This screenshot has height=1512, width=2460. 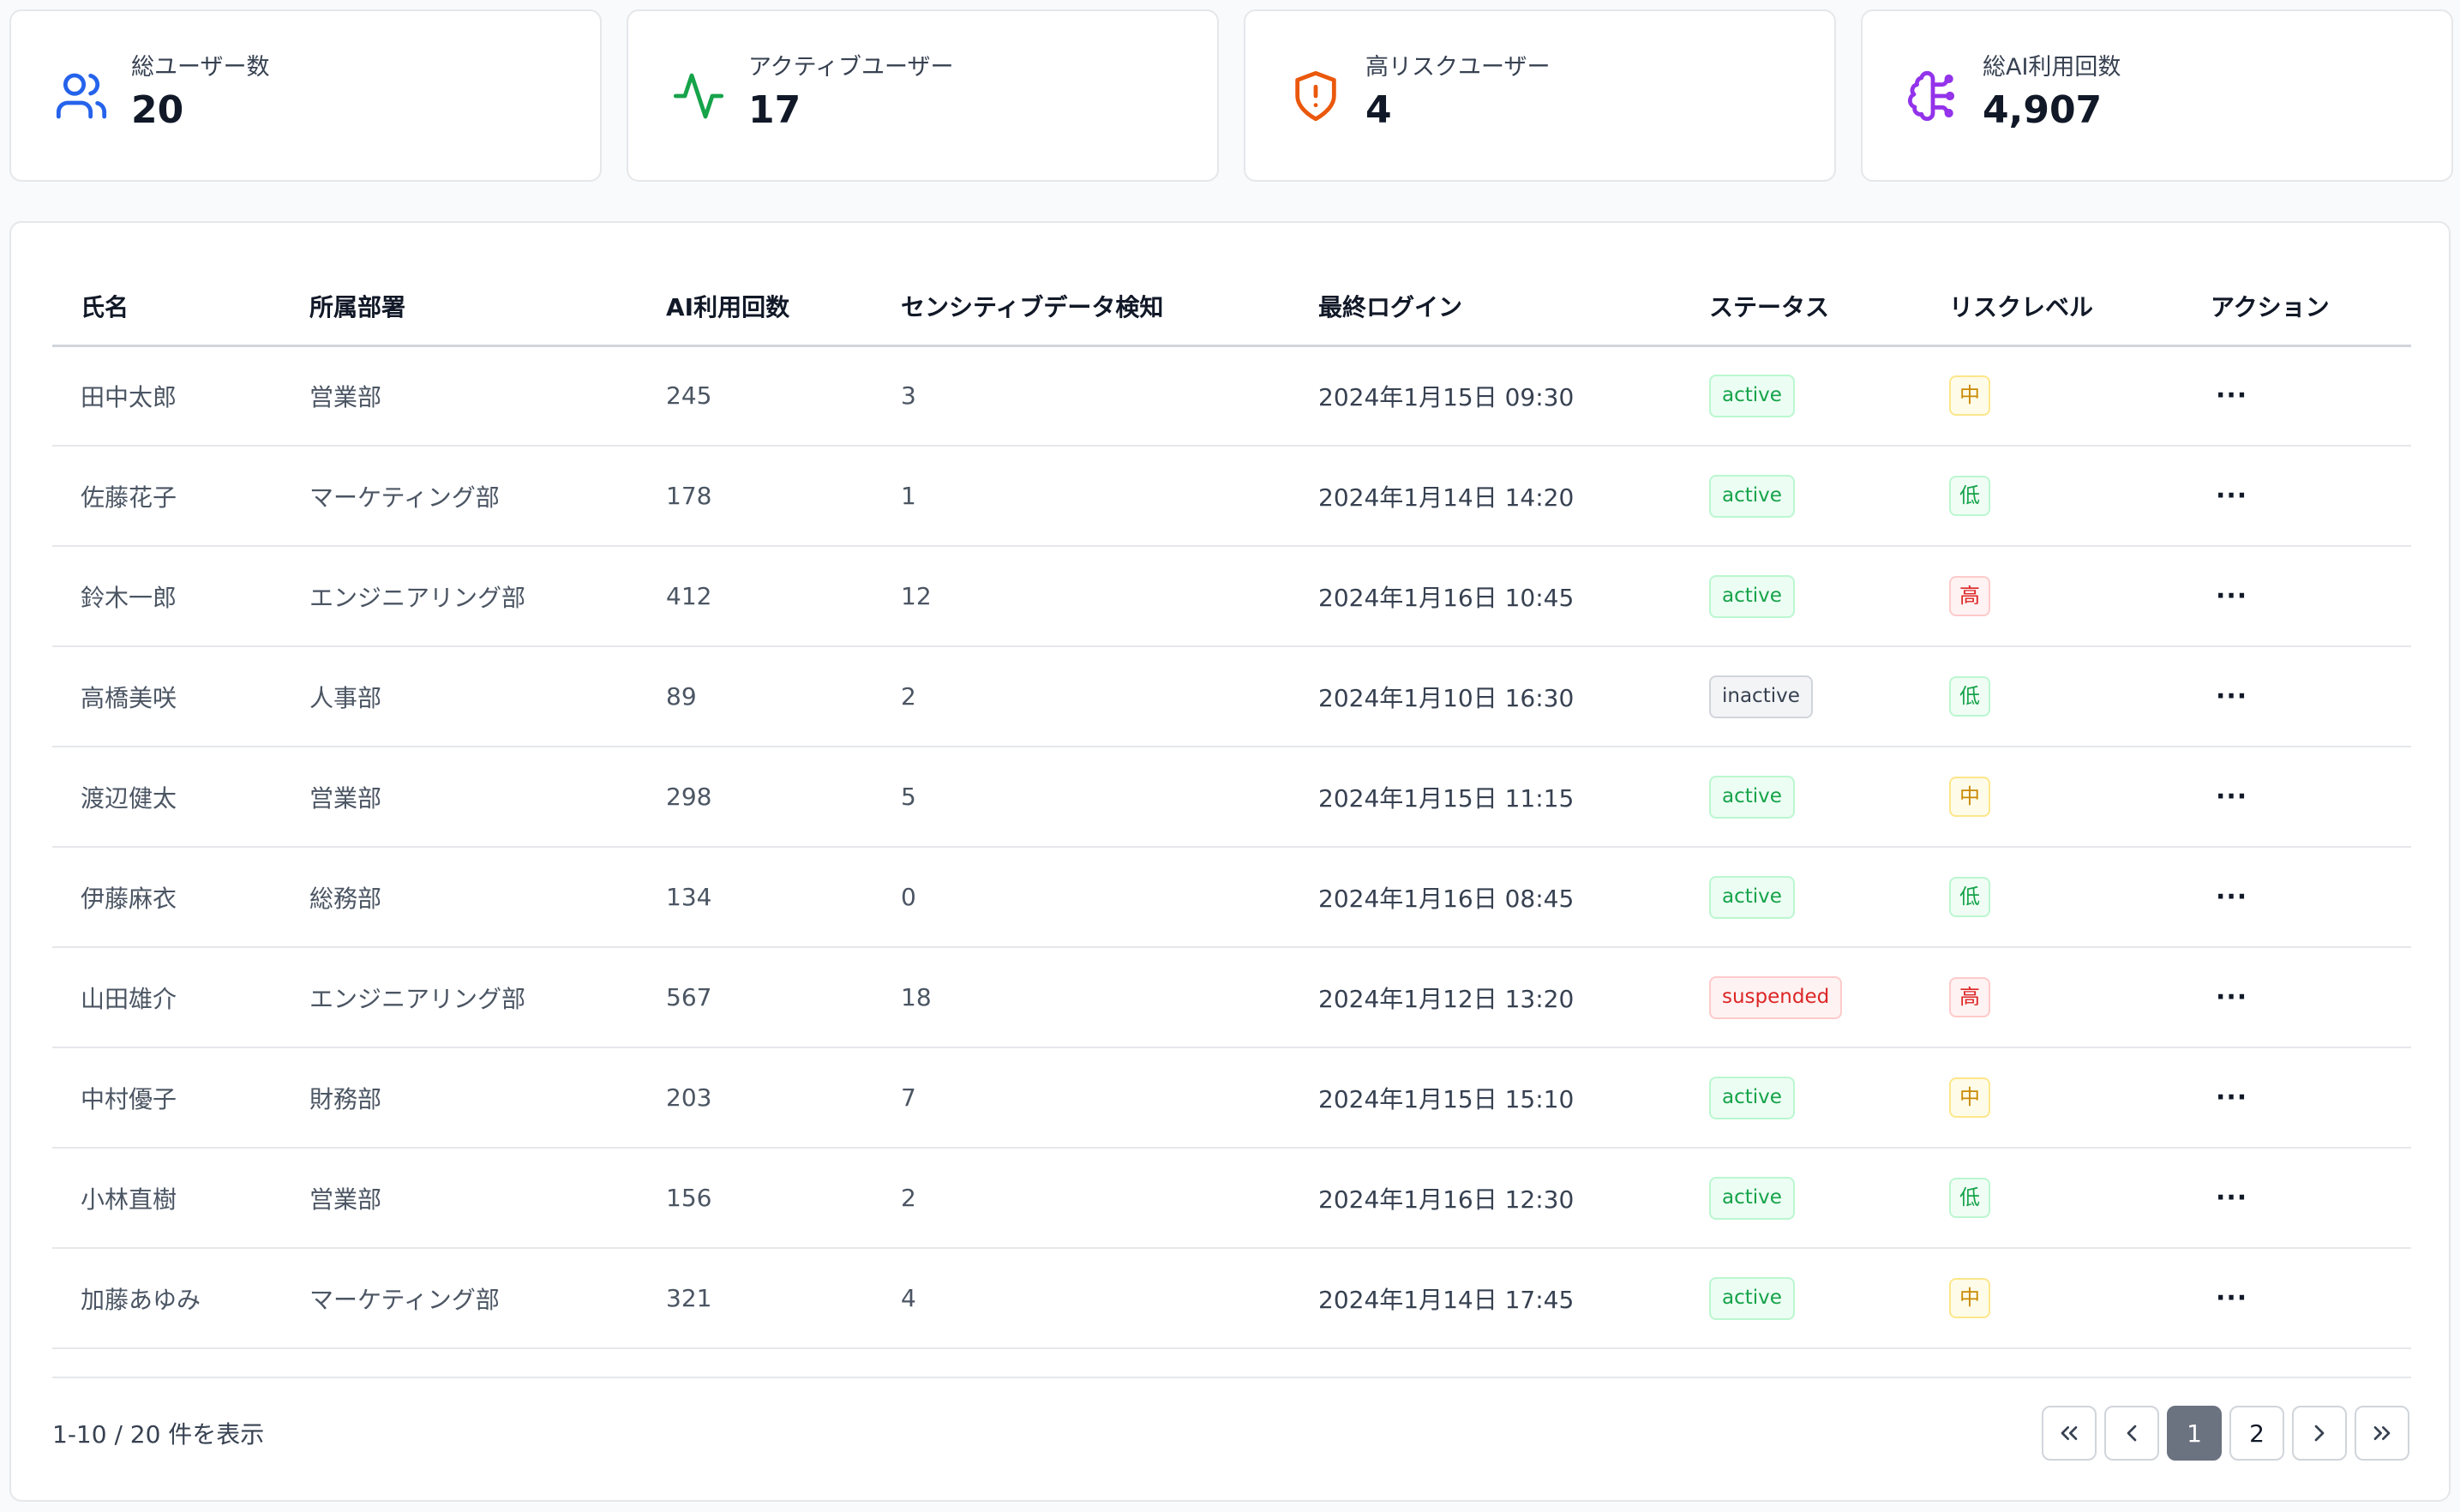 What do you see at coordinates (851, 67) in the screenshot?
I see `stat-label: アクティブユーザー` at bounding box center [851, 67].